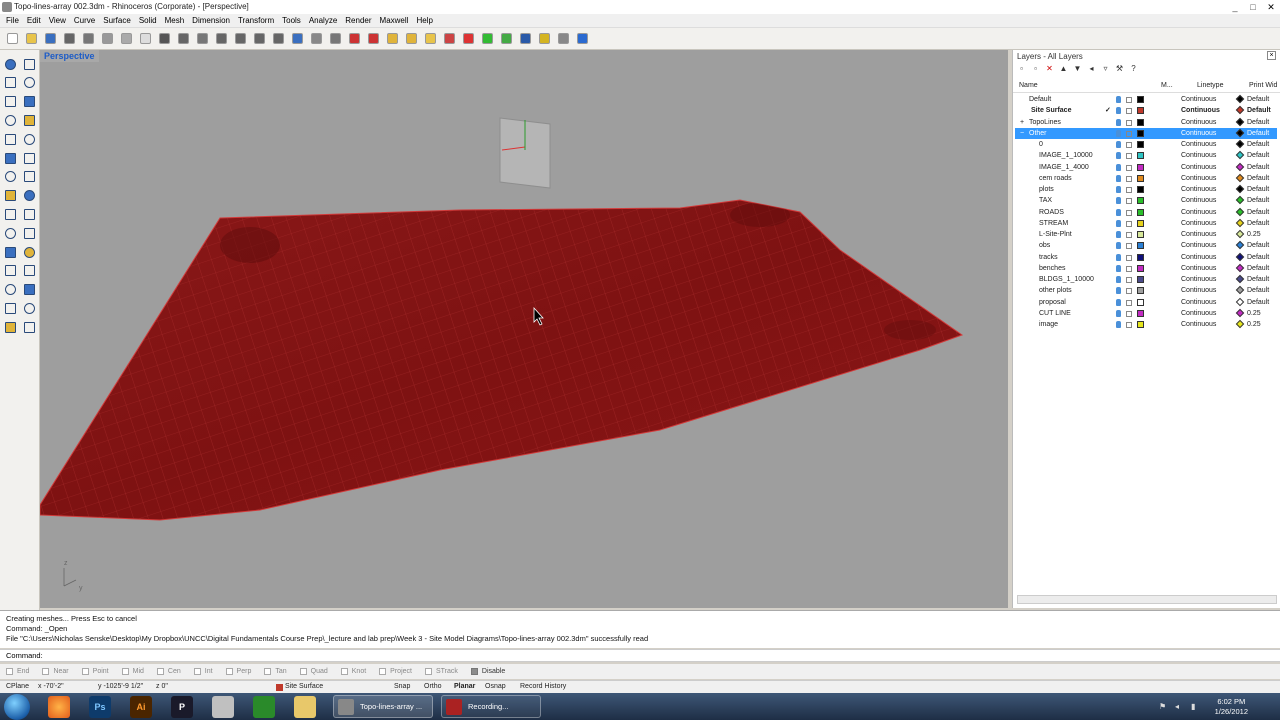 Image resolution: width=1280 pixels, height=720 pixels. I want to click on zoom-extents-icon, so click(259, 38).